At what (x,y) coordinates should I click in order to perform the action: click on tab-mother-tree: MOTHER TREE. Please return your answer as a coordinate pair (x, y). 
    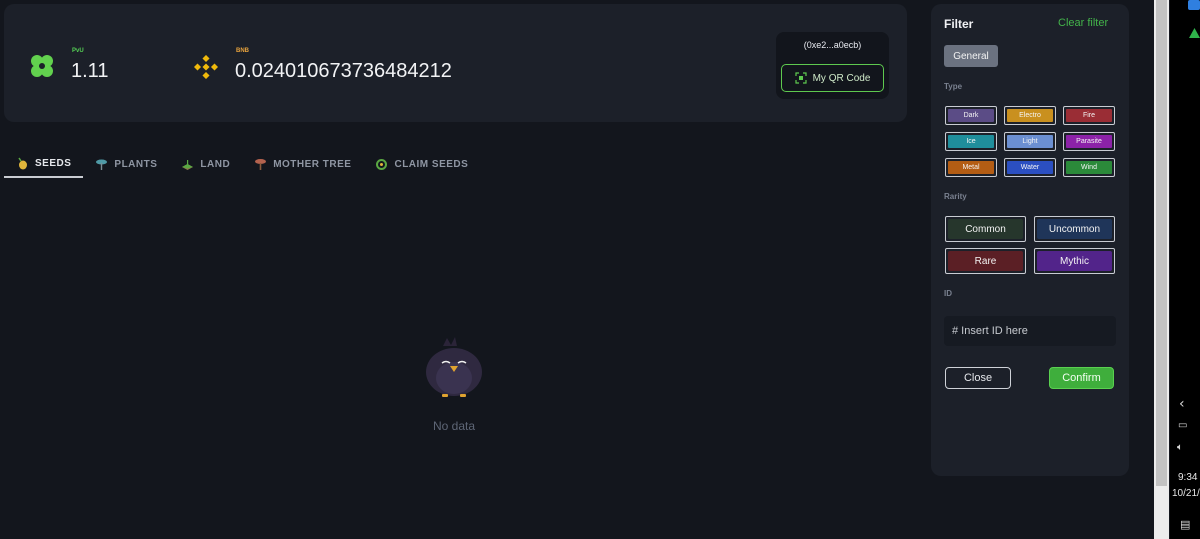
    Looking at the image, I should click on (302, 164).